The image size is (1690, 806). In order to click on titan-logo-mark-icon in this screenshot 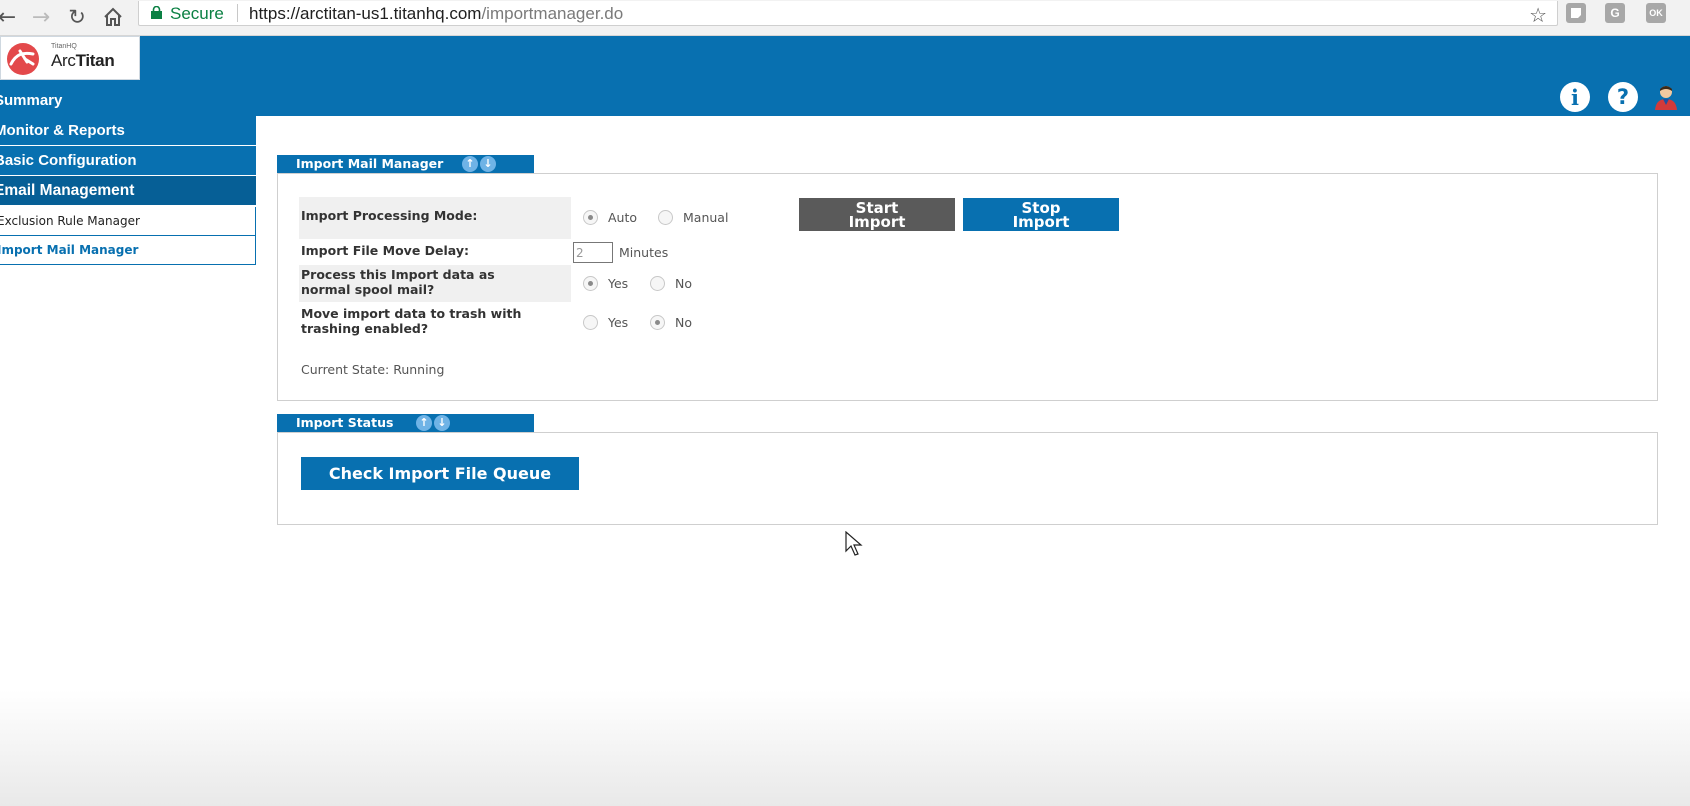, I will do `click(23, 59)`.